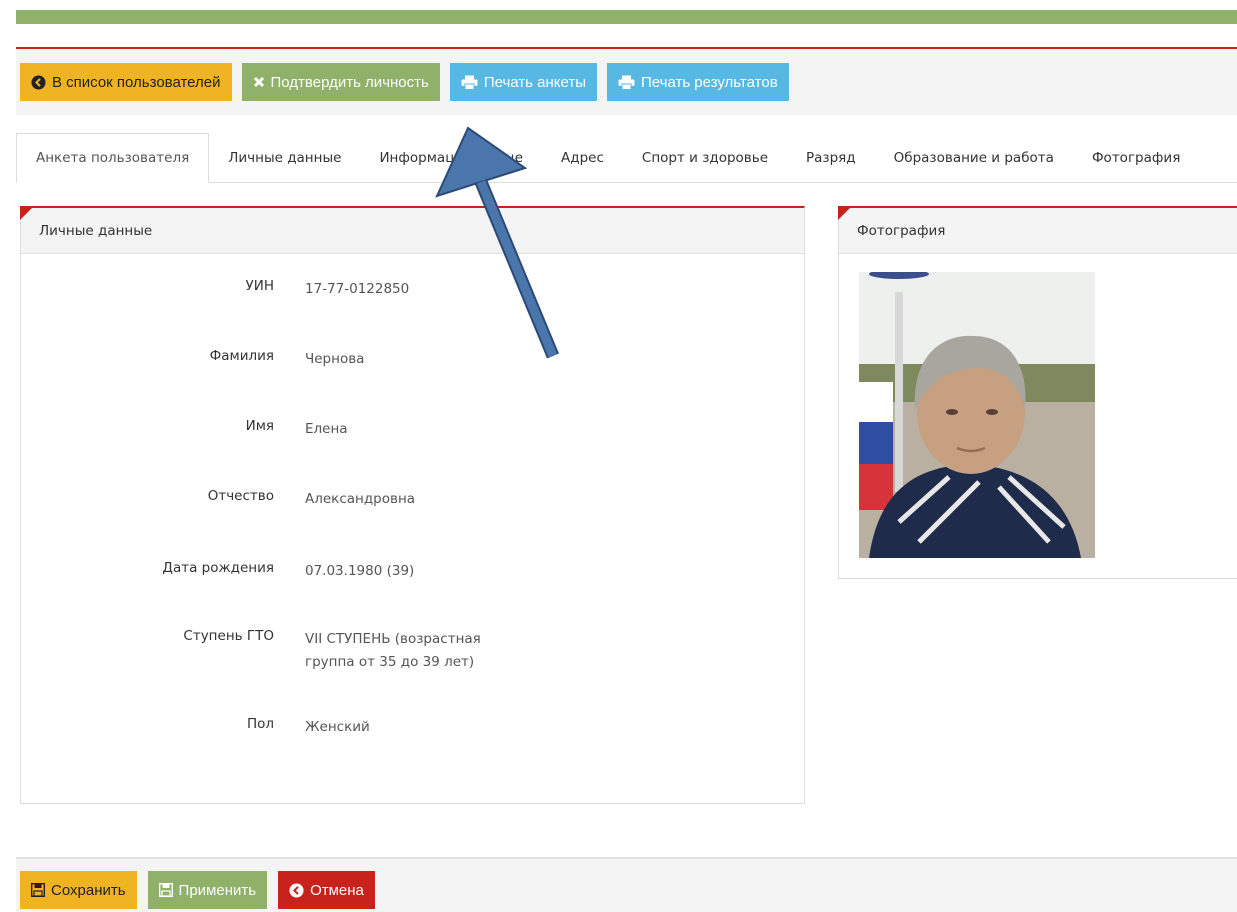 The image size is (1237, 912). I want to click on confirm-identity-button: Подтвердить личность, so click(340, 82).